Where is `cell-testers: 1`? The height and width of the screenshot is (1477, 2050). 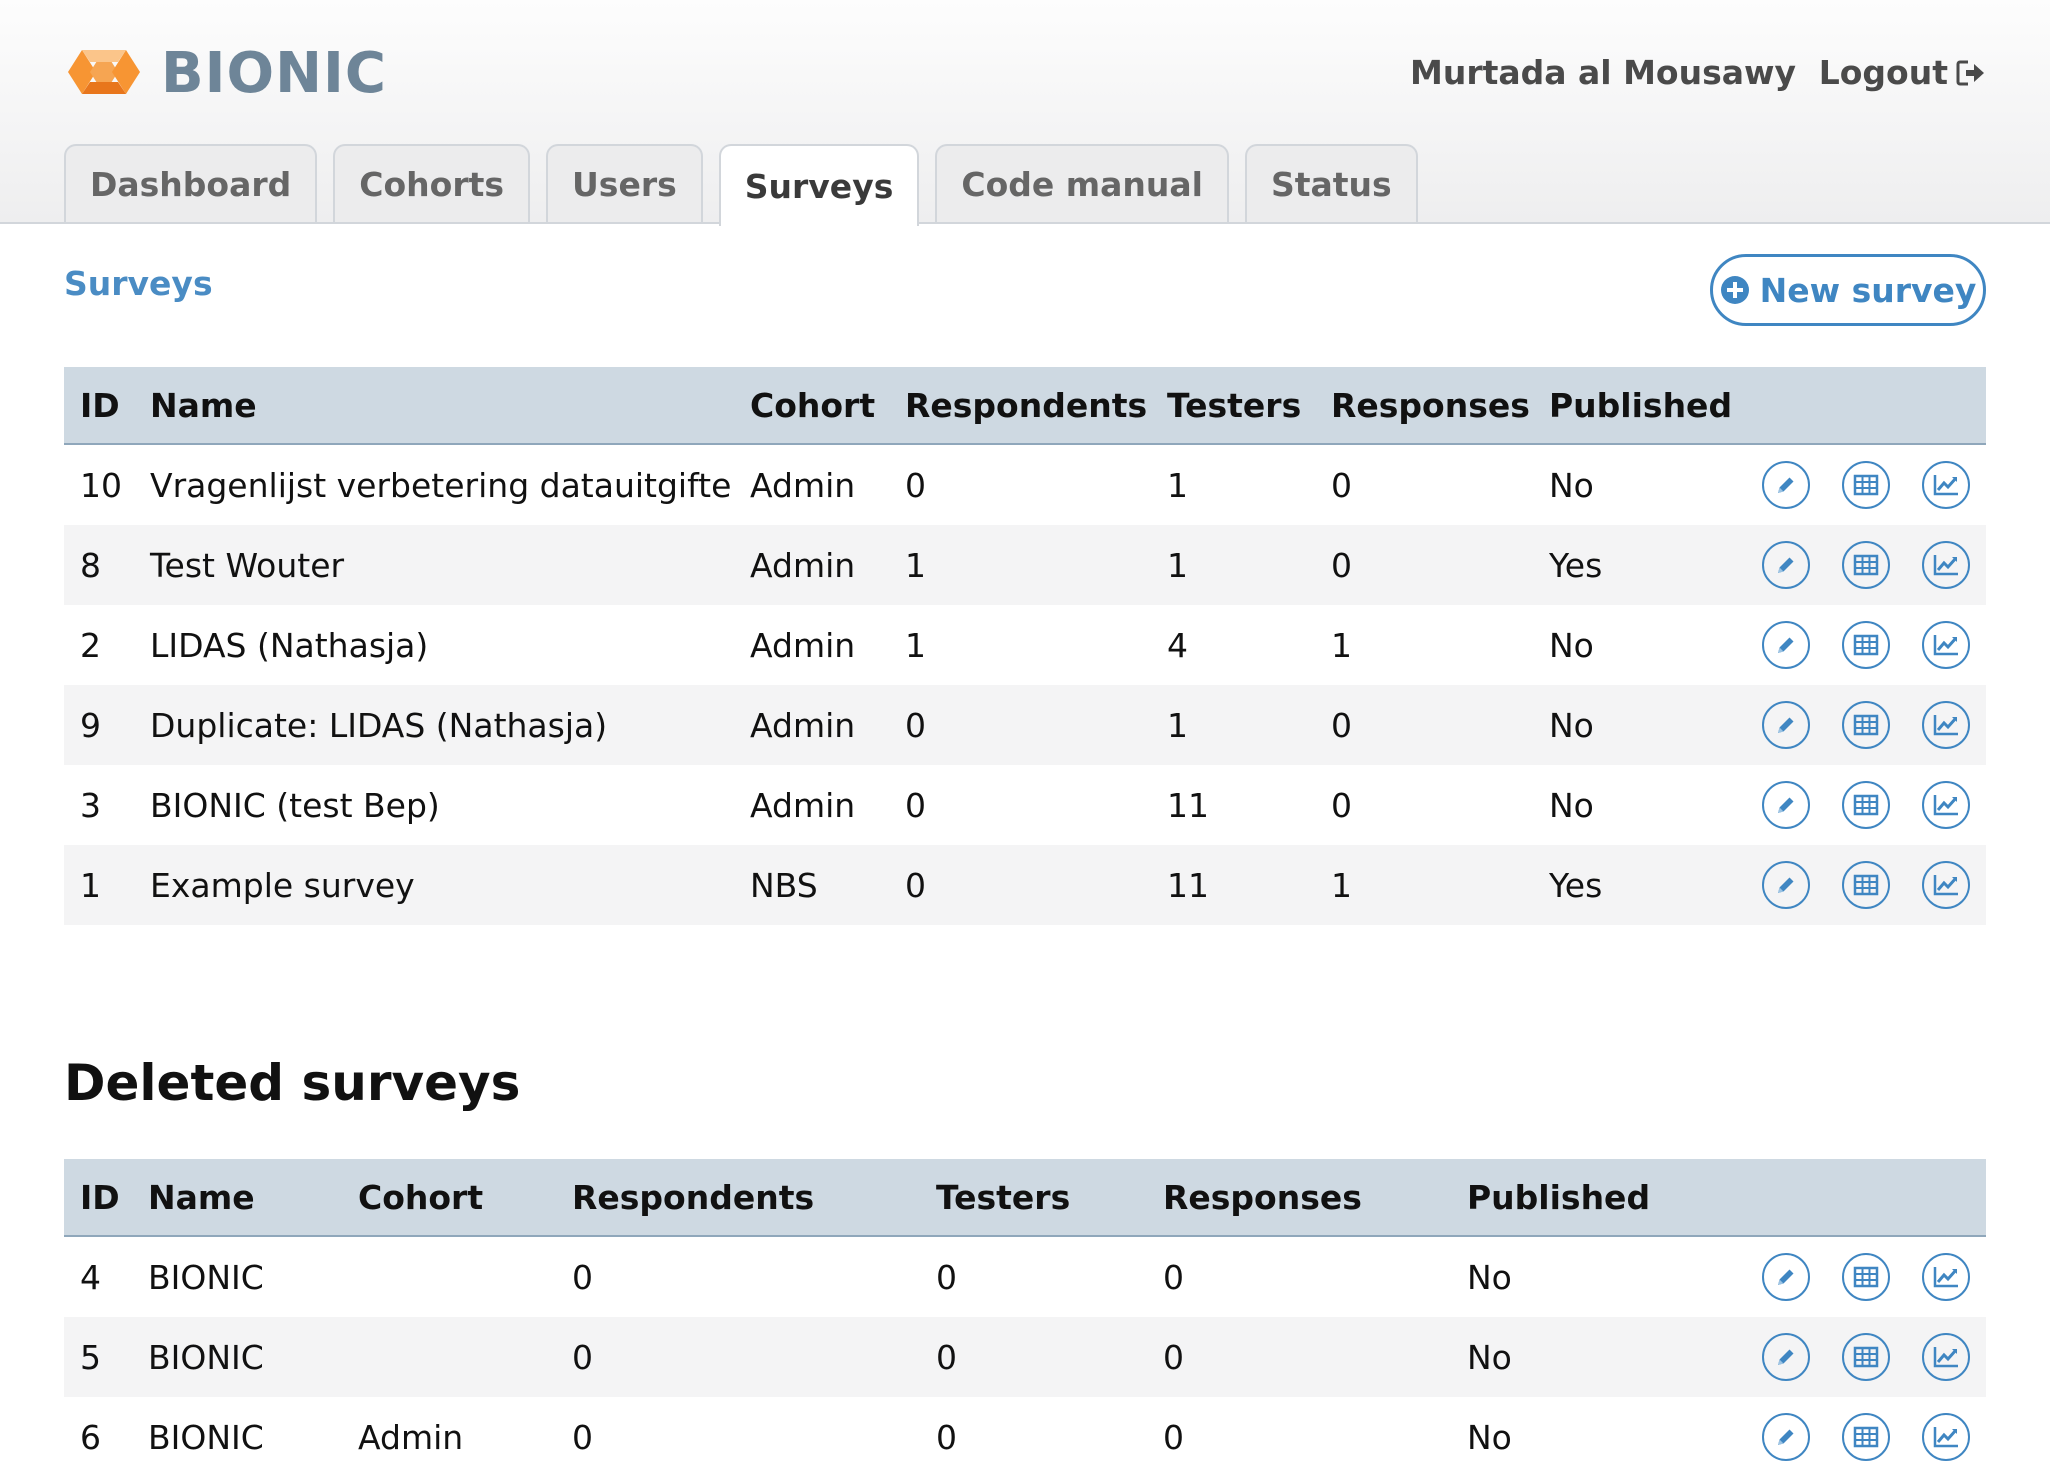
cell-testers: 1 is located at coordinates (1177, 485).